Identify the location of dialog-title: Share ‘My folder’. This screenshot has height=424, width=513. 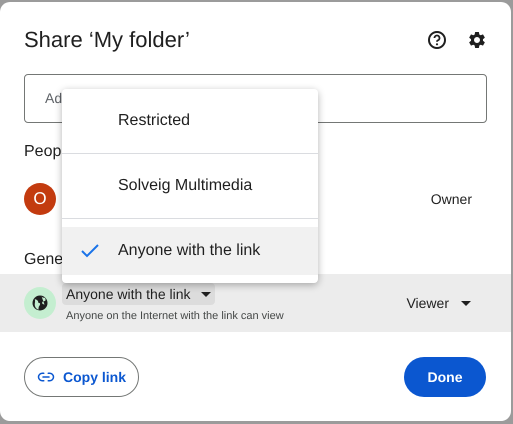
(107, 40).